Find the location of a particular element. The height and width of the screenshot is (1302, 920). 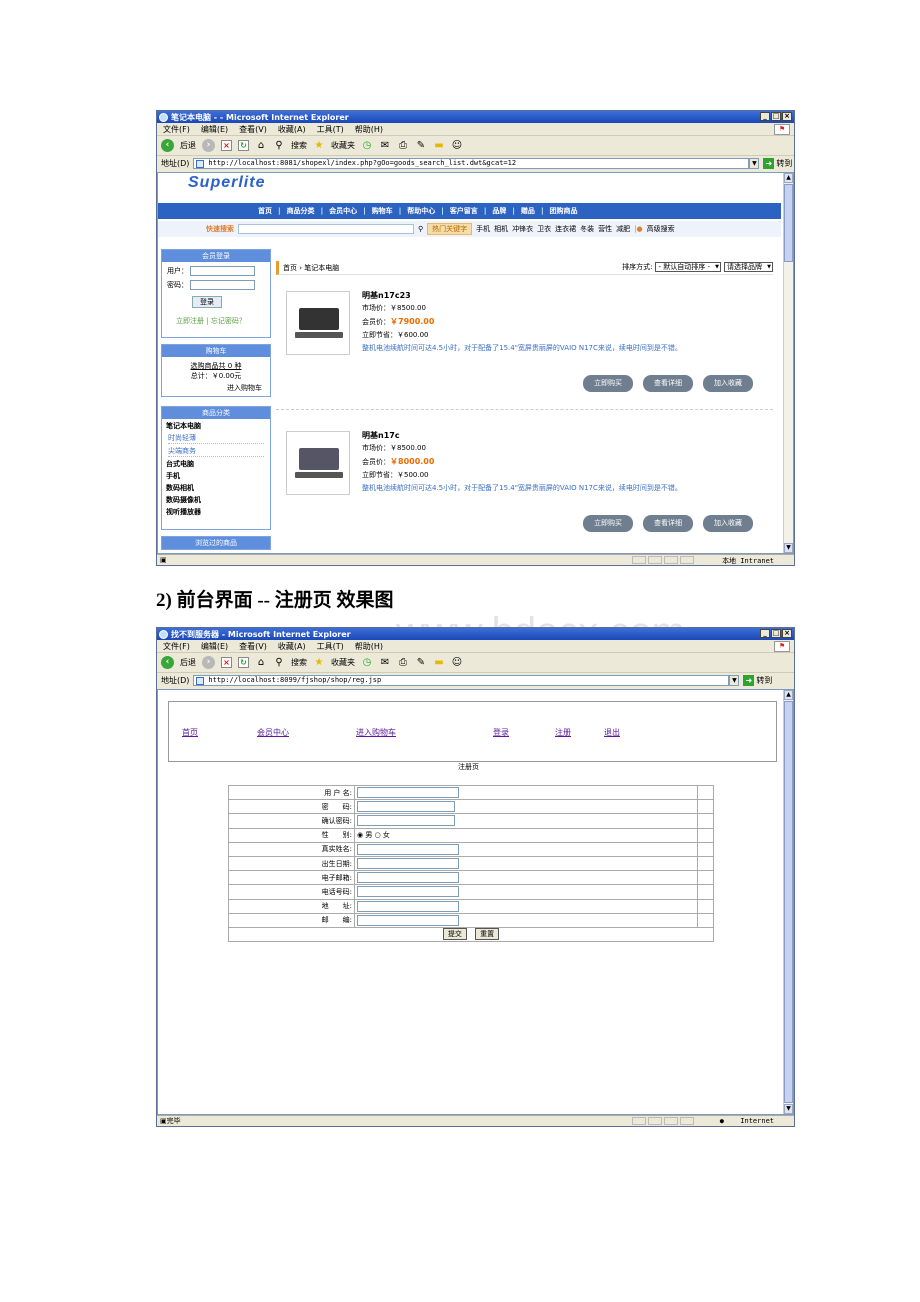

product-image is located at coordinates (318, 463).